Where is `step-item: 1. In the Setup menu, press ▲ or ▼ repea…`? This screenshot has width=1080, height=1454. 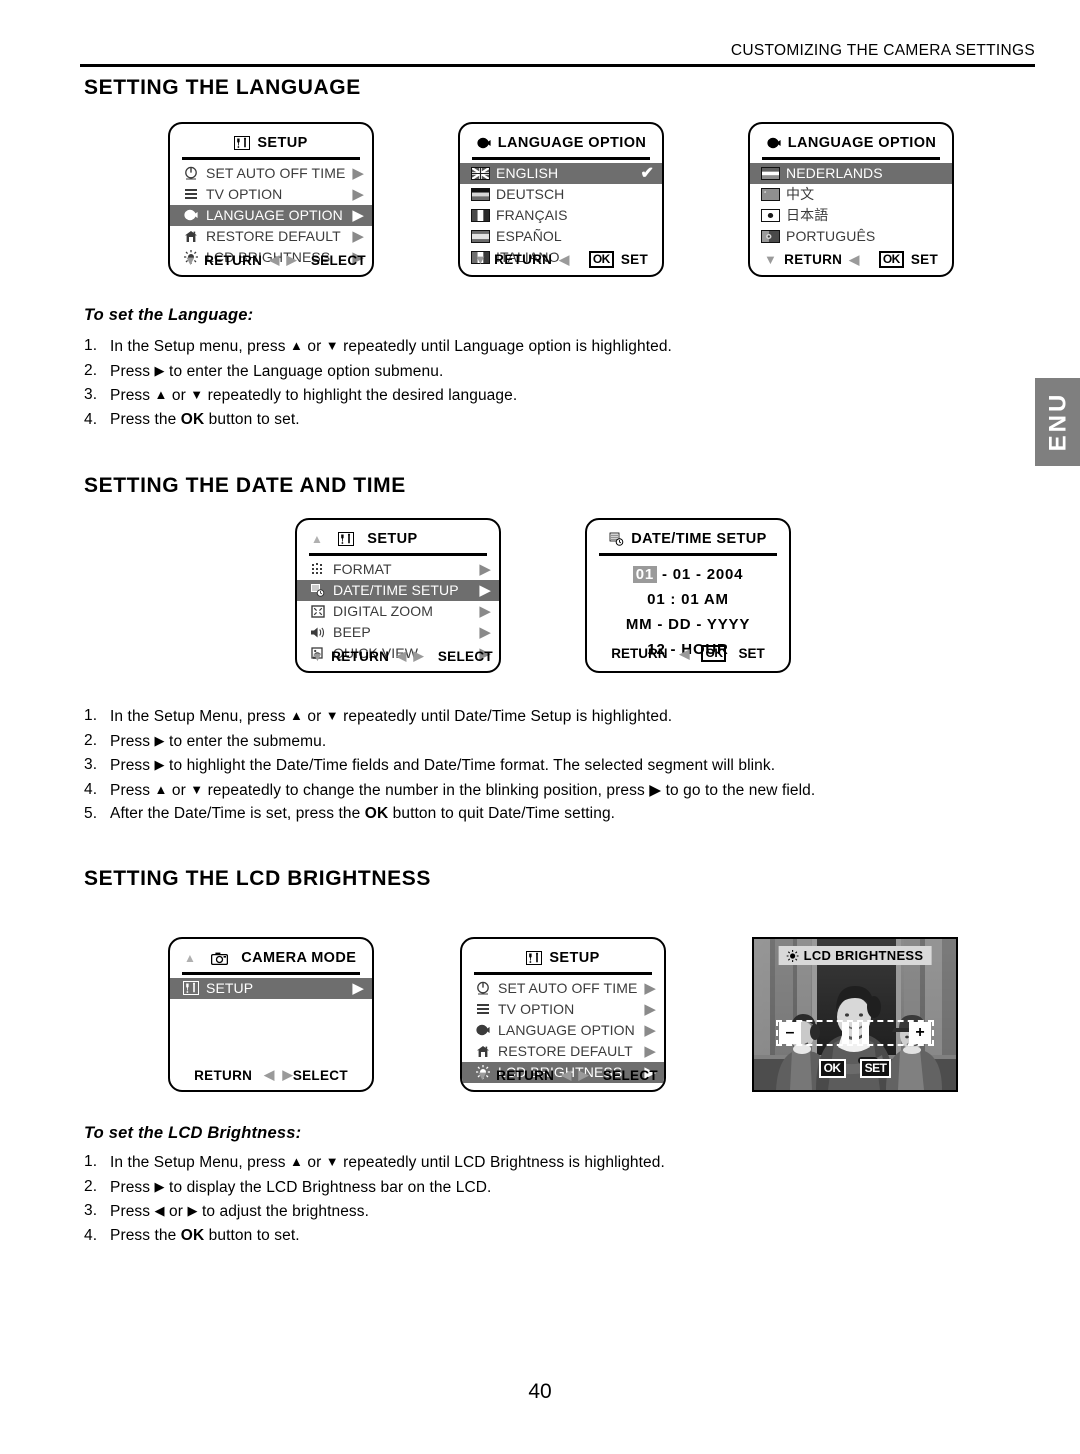
step-item: 1. In the Setup menu, press ▲ or ▼ repea… is located at coordinates (549, 346).